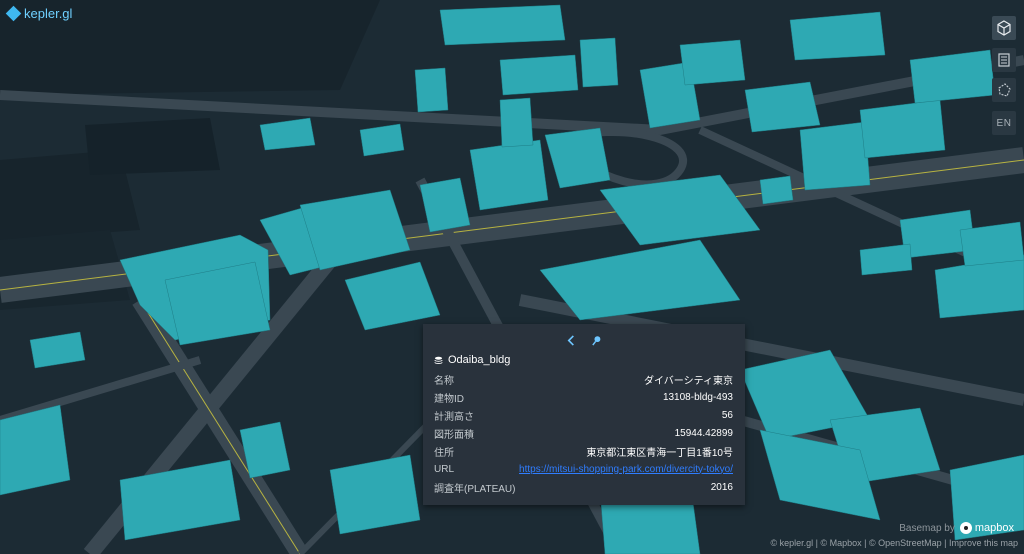  I want to click on mapbox-icon, so click(965, 528).